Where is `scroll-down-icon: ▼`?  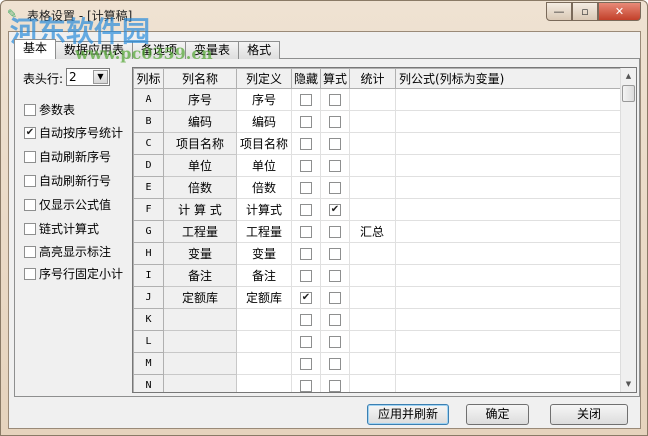
scroll-down-icon: ▼ is located at coordinates (628, 384).